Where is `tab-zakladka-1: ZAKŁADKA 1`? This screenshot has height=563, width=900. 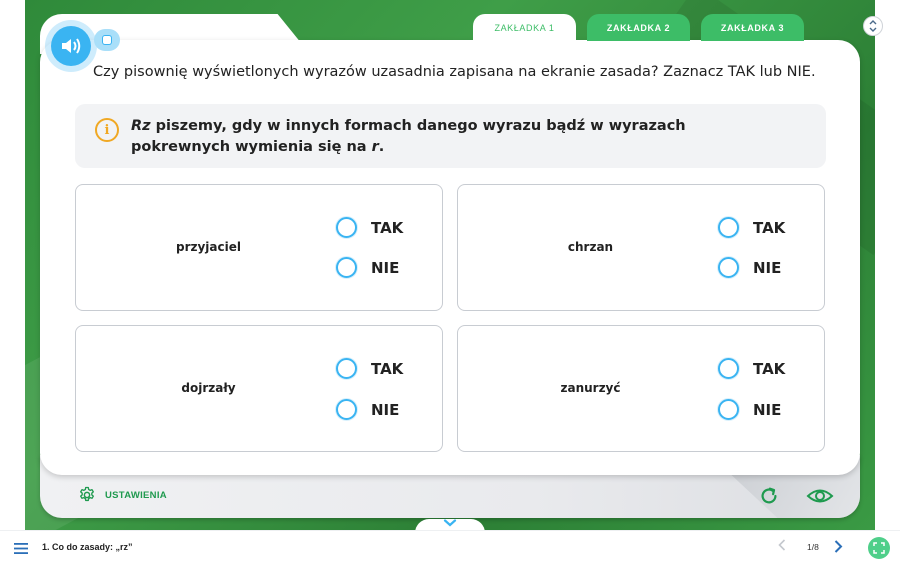 tab-zakladka-1: ZAKŁADKA 1 is located at coordinates (524, 27).